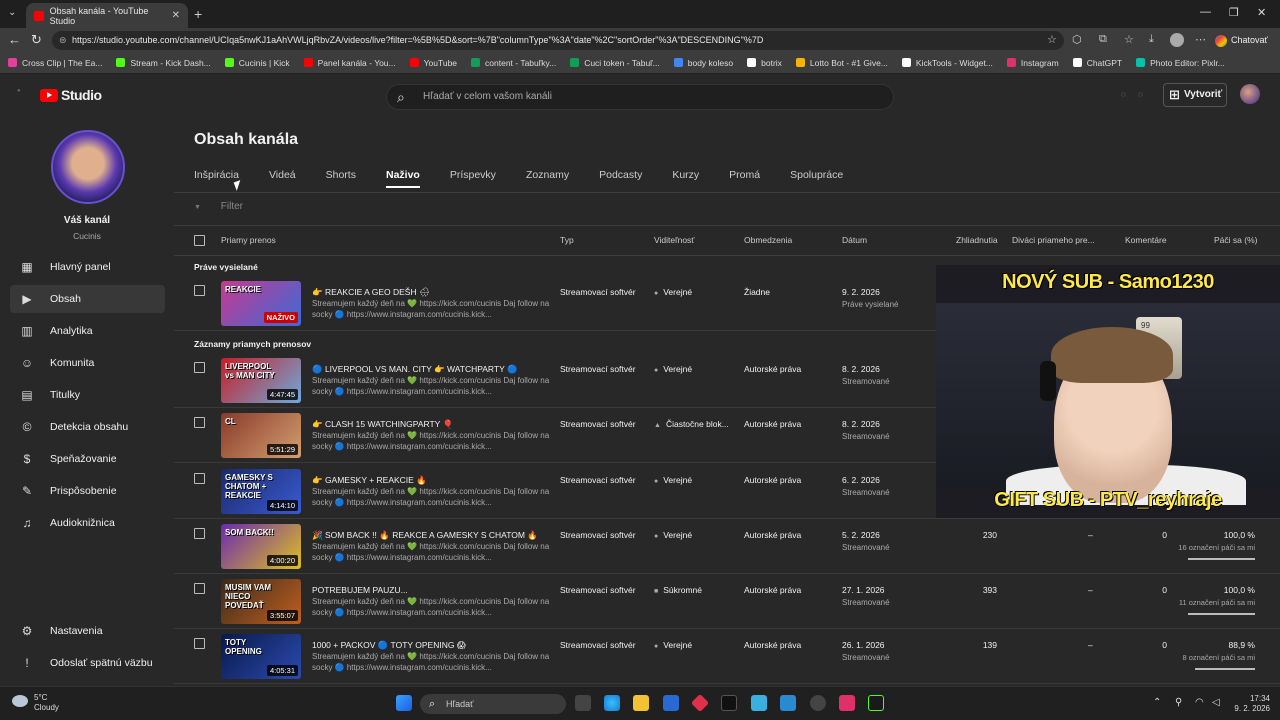  Describe the element at coordinates (567, 240) in the screenshot. I see `column-header-type: Typ` at that location.